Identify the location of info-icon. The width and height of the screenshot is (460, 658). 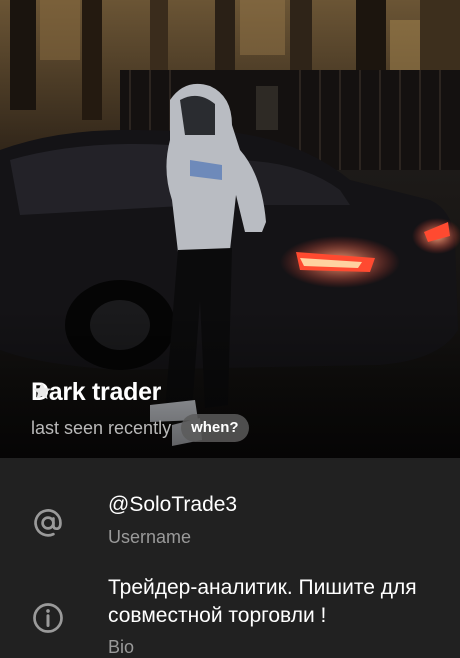
(48, 618).